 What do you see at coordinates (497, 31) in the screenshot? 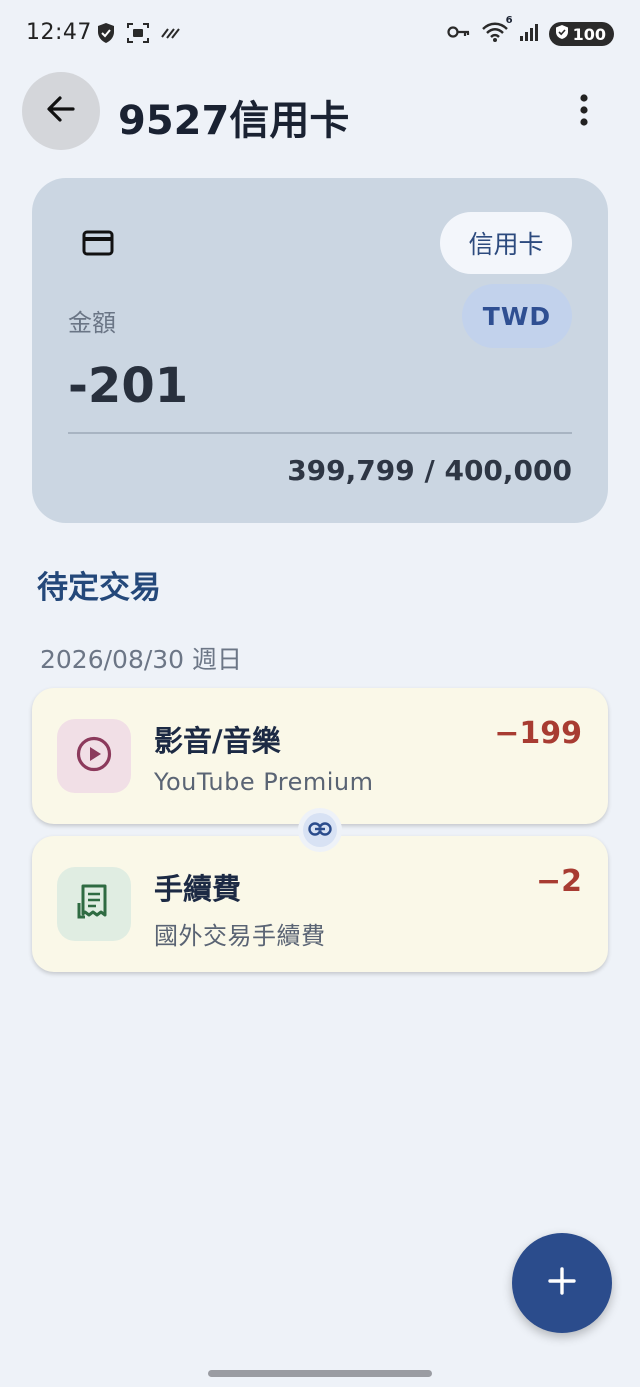
I see `wifi-icon: 6` at bounding box center [497, 31].